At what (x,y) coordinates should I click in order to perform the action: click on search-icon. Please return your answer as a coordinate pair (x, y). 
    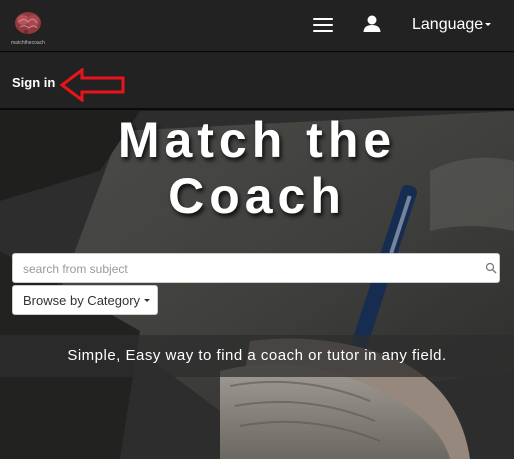
    Looking at the image, I should click on (491, 268).